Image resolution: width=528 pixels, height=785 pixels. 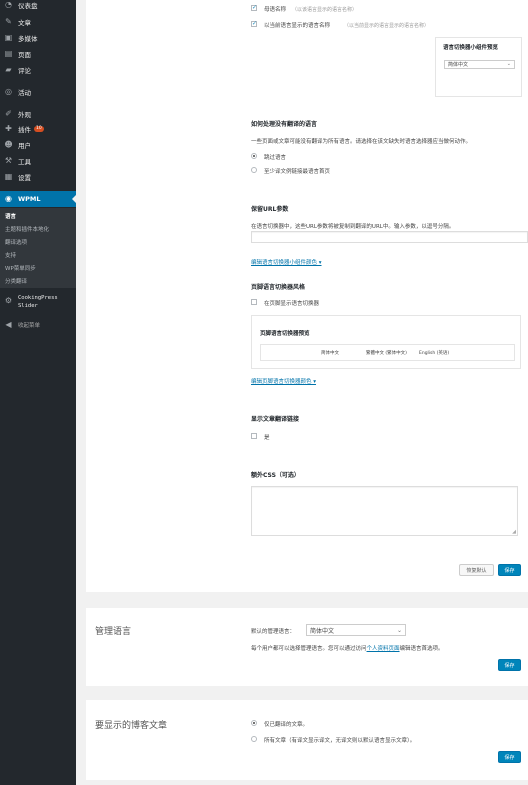 What do you see at coordinates (24, 162) in the screenshot?
I see `menu-label: 工具` at bounding box center [24, 162].